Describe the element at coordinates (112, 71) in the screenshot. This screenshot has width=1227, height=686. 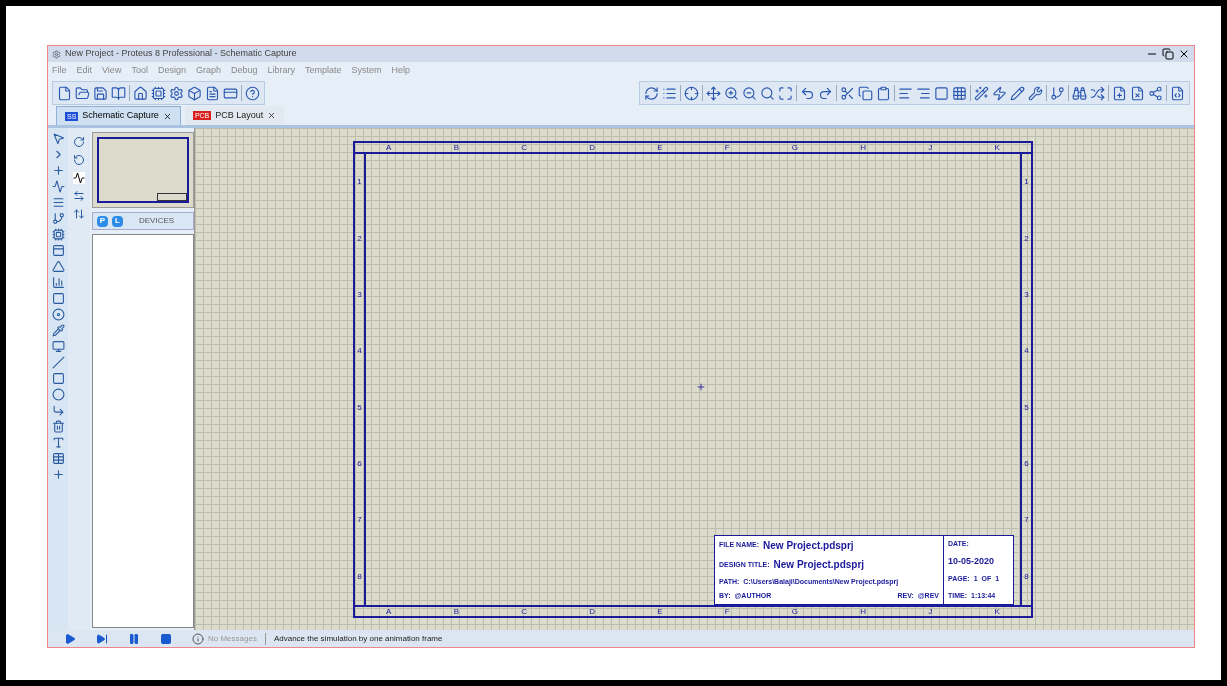
I see `menu-item: View` at that location.